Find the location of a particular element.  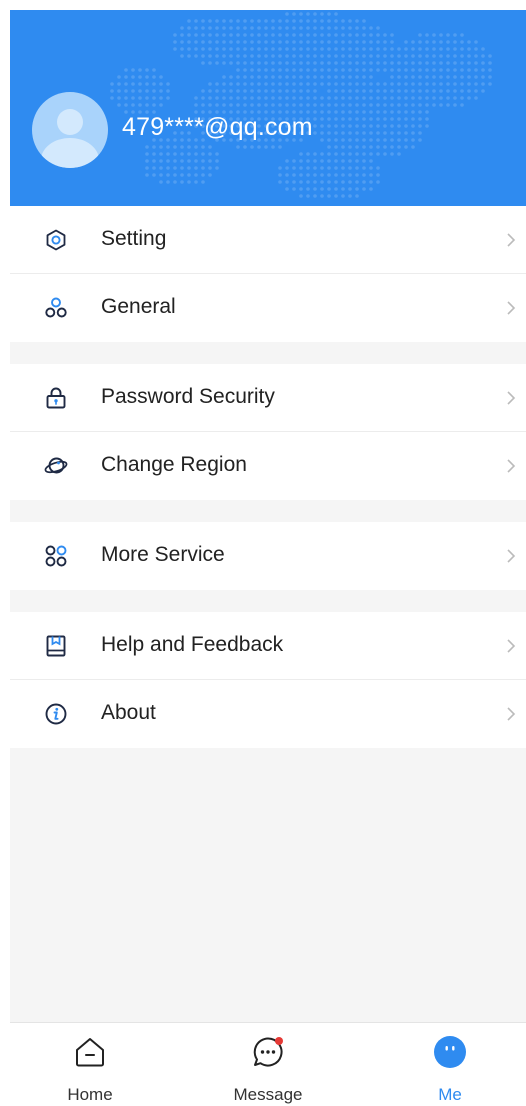

tab-me: Me is located at coordinates (450, 1064).